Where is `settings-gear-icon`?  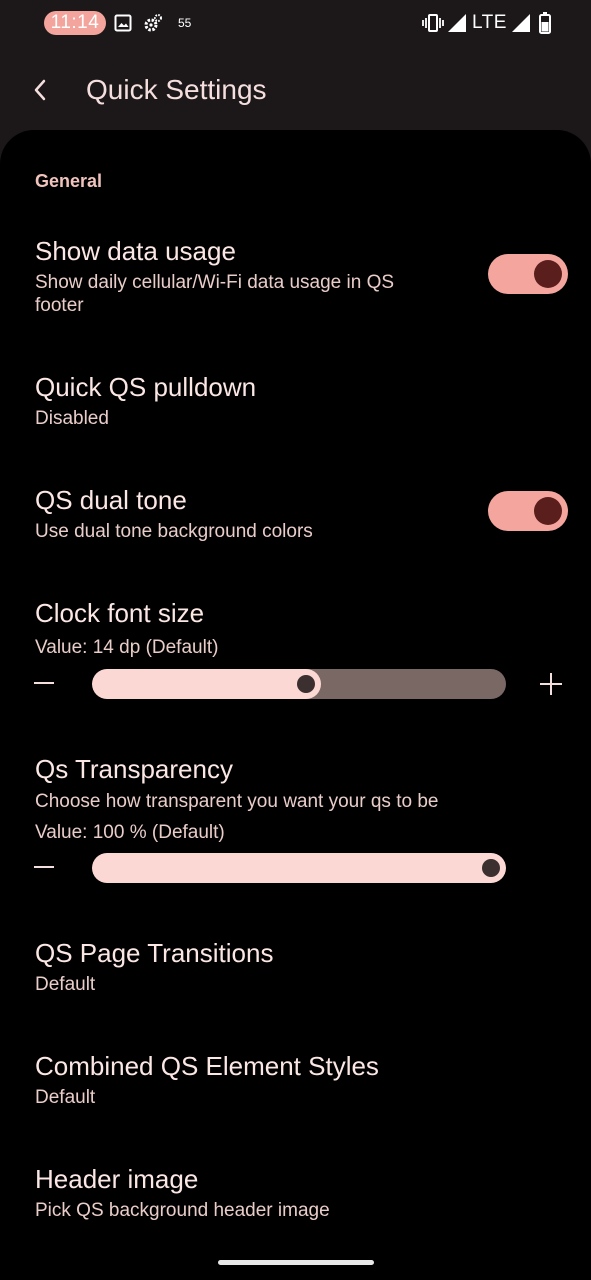
settings-gear-icon is located at coordinates (153, 23).